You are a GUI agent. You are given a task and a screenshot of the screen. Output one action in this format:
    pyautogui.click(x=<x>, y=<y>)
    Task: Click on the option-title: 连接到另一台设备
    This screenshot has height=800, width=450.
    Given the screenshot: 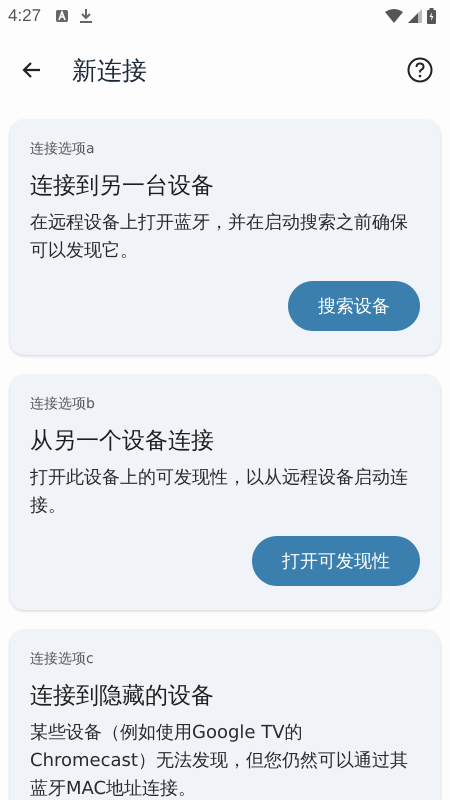 What is the action you would take?
    pyautogui.click(x=122, y=186)
    